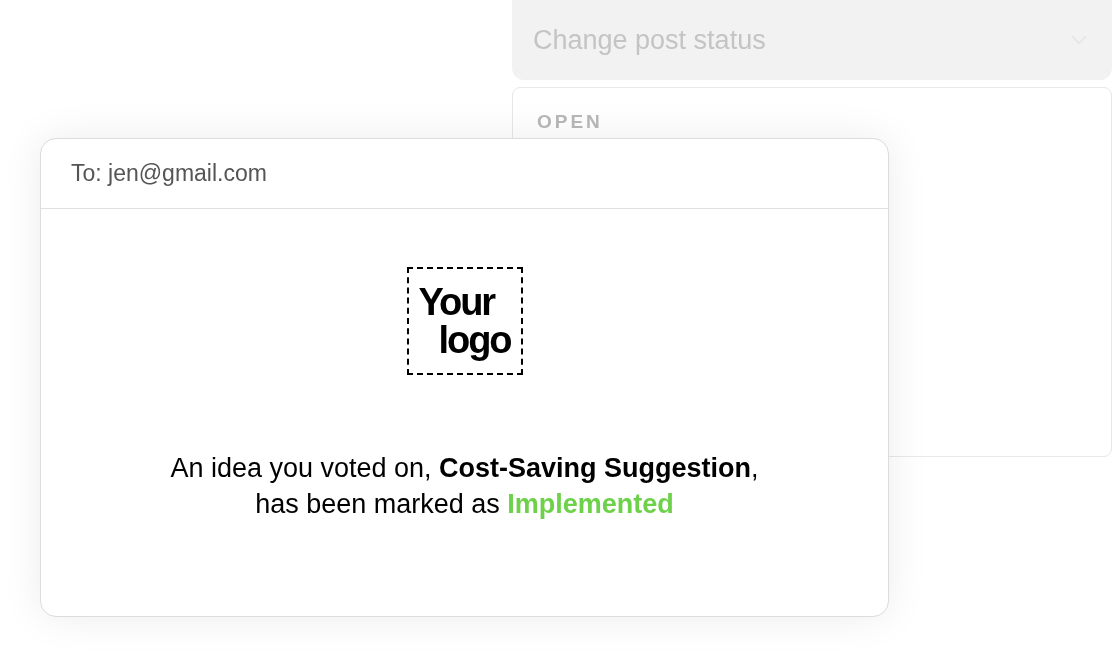 The image size is (1112, 658). What do you see at coordinates (570, 121) in the screenshot?
I see `section-heading: OPEN` at bounding box center [570, 121].